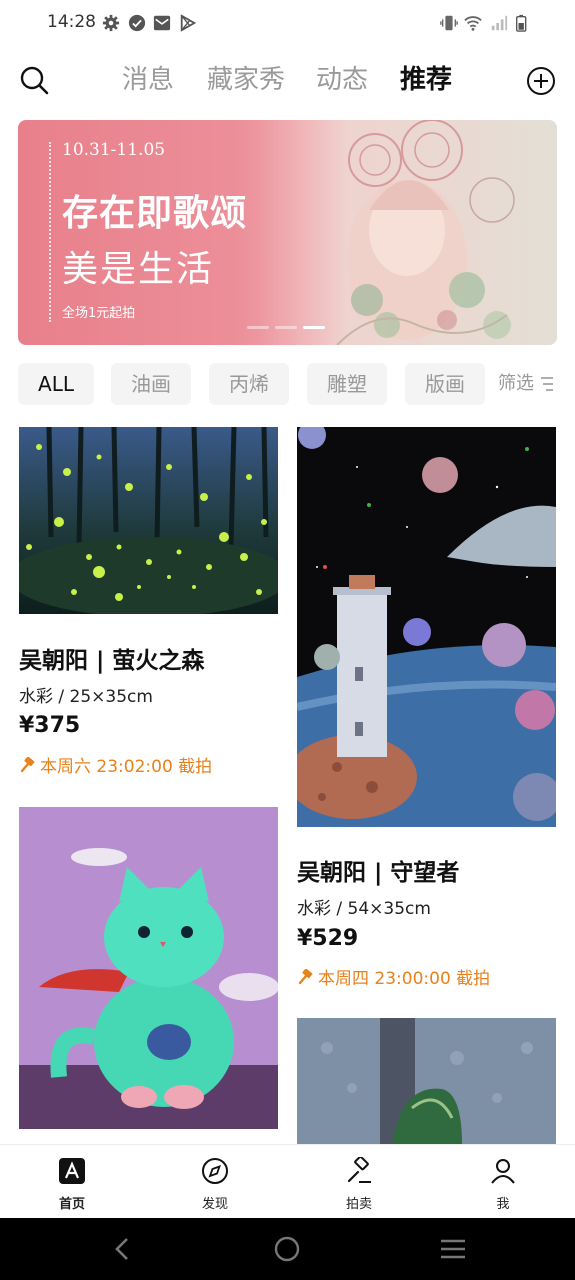 The width and height of the screenshot is (575, 1280). What do you see at coordinates (162, 23) in the screenshot?
I see `mail-icon` at bounding box center [162, 23].